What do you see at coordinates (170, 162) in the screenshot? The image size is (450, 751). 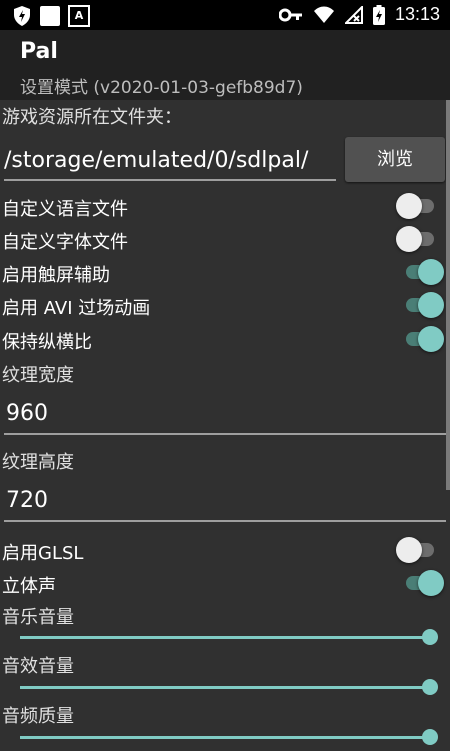 I see `folder-path-input: /storage/emulated/0/sdlpal/` at bounding box center [170, 162].